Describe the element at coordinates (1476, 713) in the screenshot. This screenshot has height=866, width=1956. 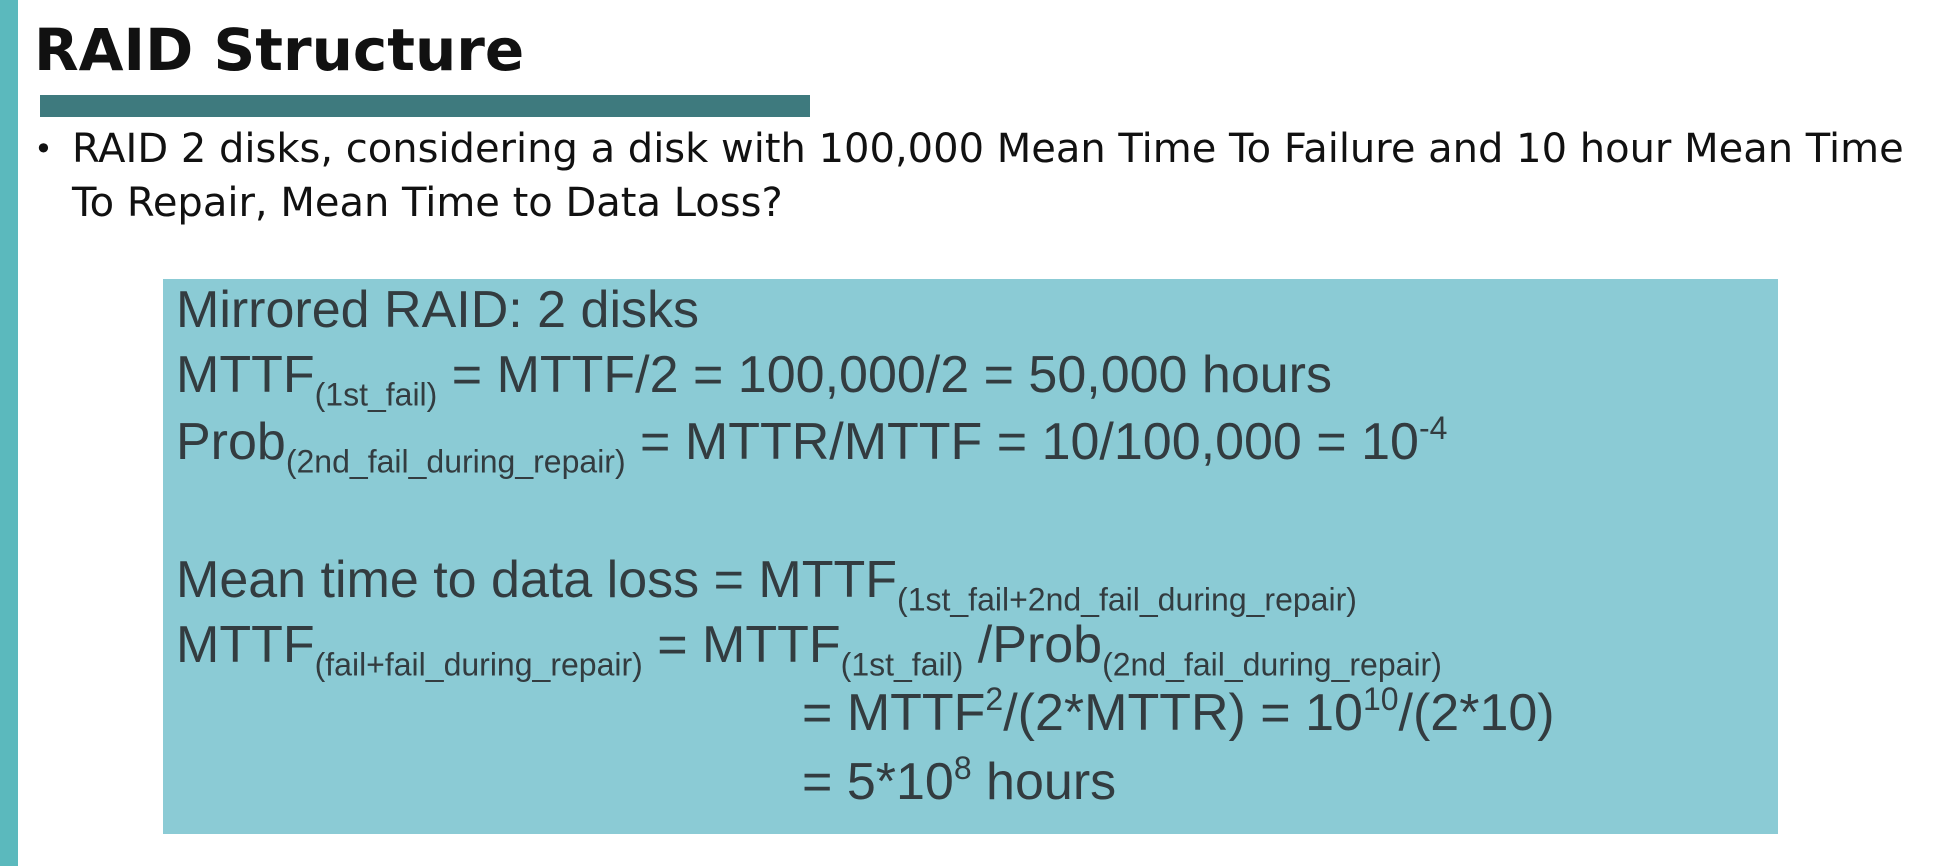
I see `formula-text: /(2*10)` at that location.